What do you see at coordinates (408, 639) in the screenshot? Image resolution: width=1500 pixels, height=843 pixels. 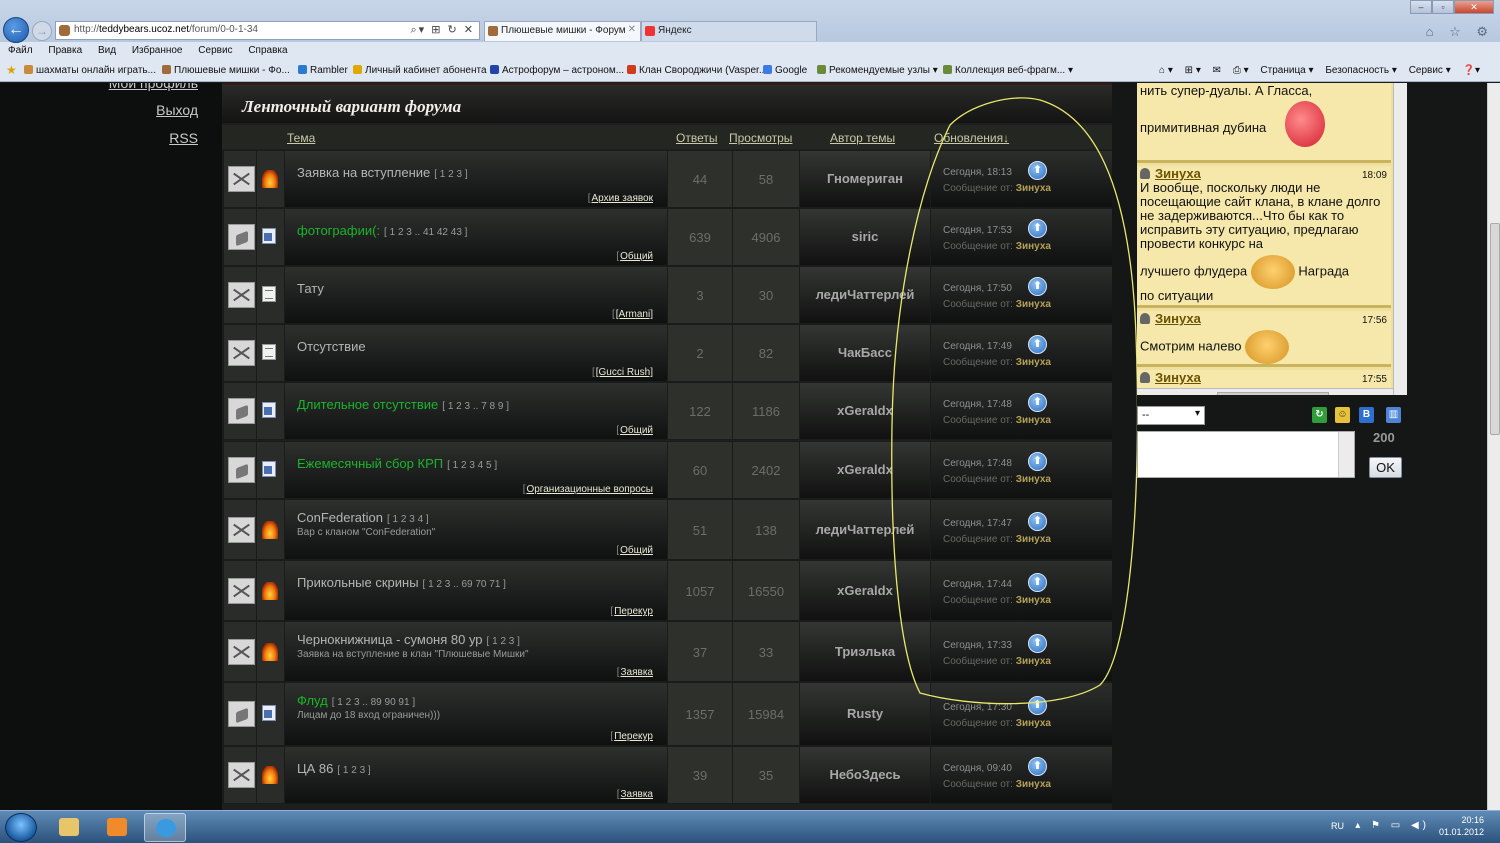 I see `topic-title-link: Чернокнижница - сумоня 80 ур [ 1 2 3 ]` at bounding box center [408, 639].